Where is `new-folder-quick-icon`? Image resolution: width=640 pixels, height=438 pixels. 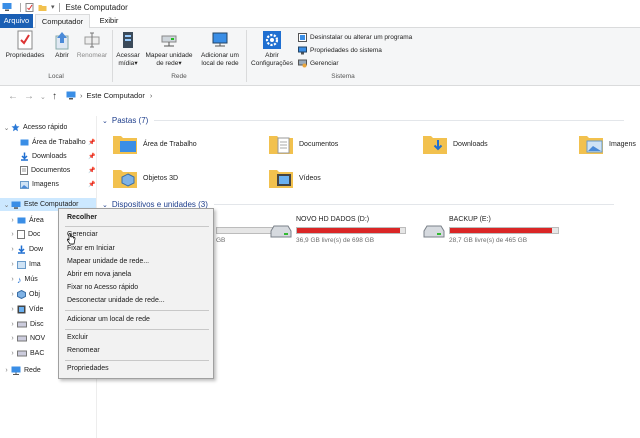 new-folder-quick-icon is located at coordinates (42, 7).